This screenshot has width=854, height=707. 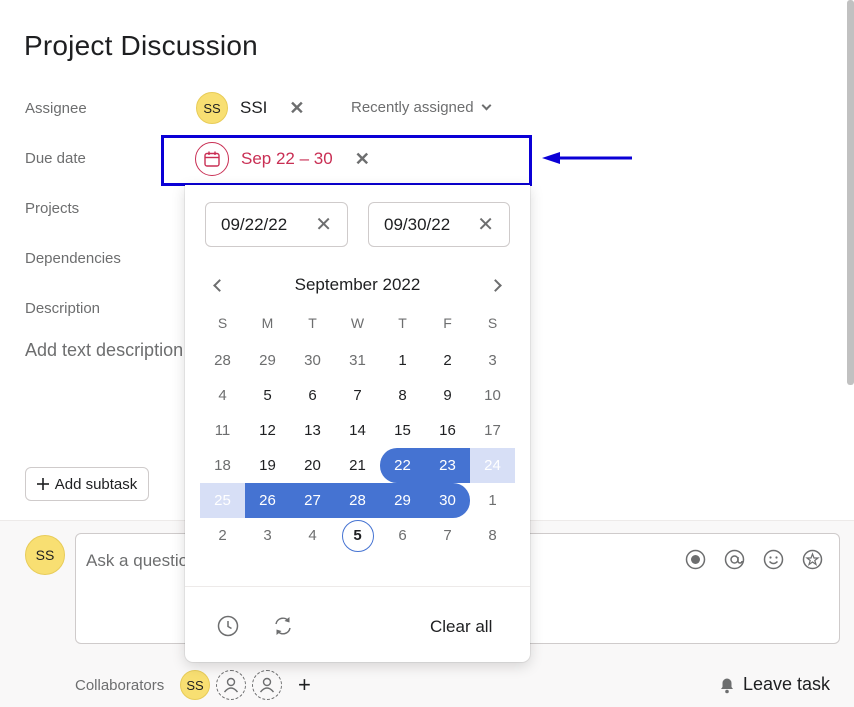 What do you see at coordinates (222, 500) in the screenshot?
I see `calendar-day: 25` at bounding box center [222, 500].